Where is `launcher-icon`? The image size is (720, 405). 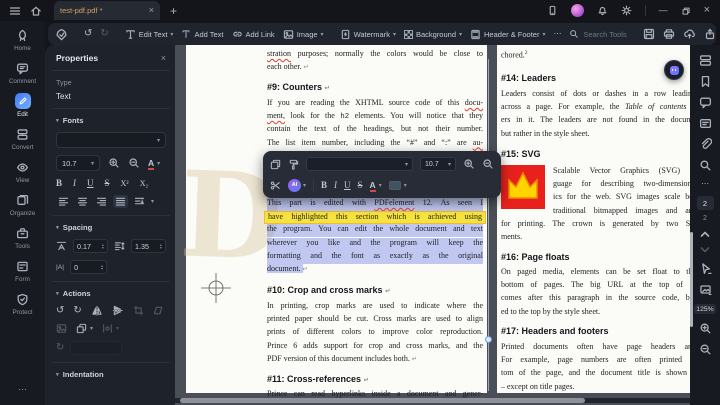
launcher-icon is located at coordinates (61, 34).